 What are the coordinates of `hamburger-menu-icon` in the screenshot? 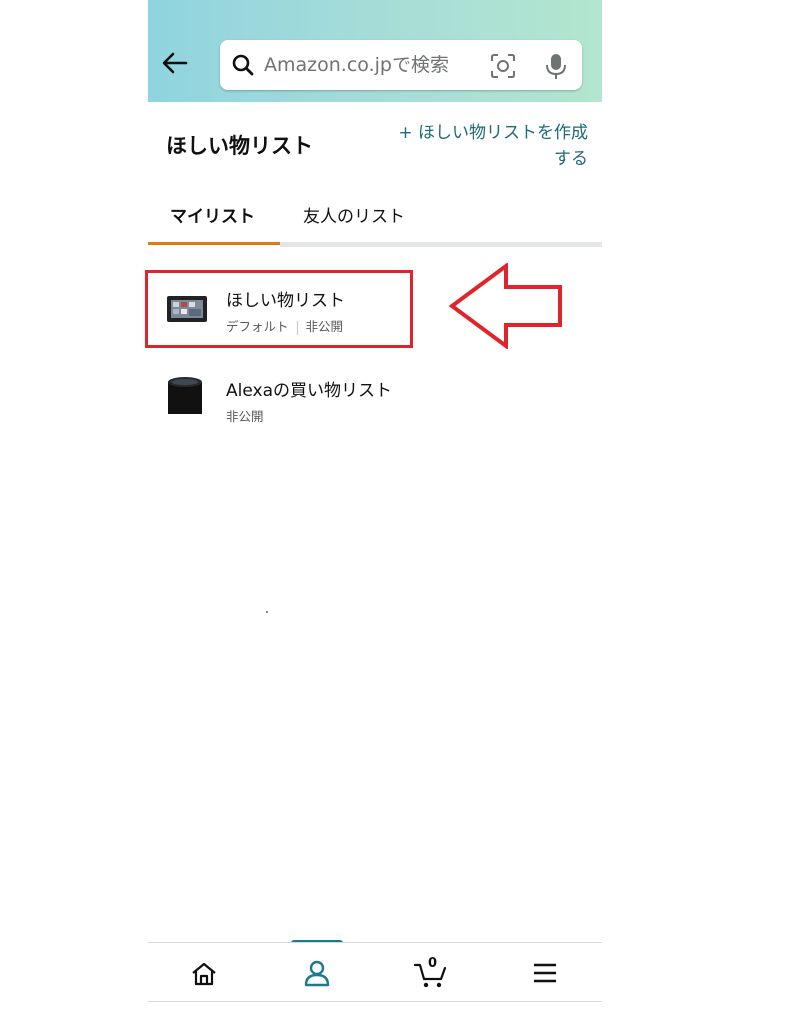 It's located at (545, 973).